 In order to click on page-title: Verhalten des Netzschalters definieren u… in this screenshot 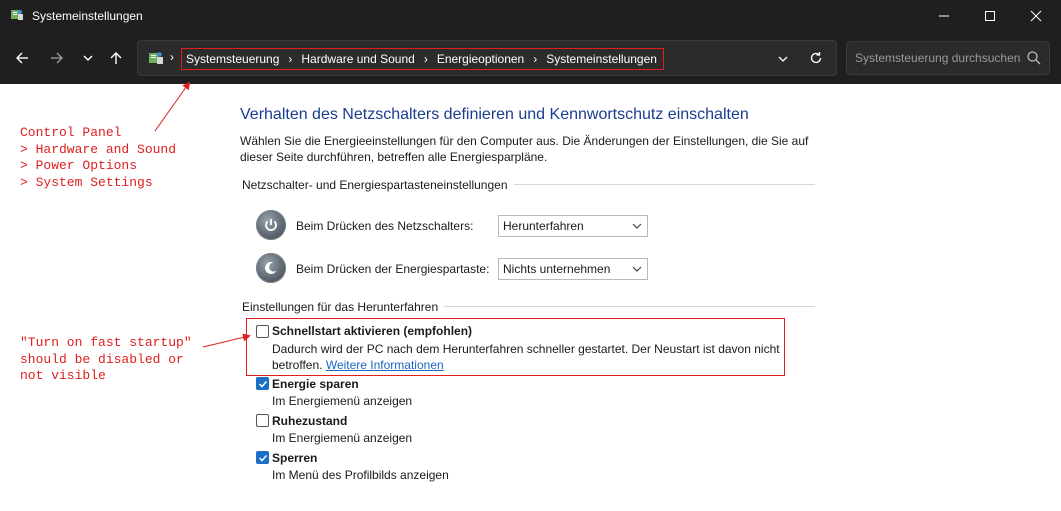, I will do `click(494, 114)`.